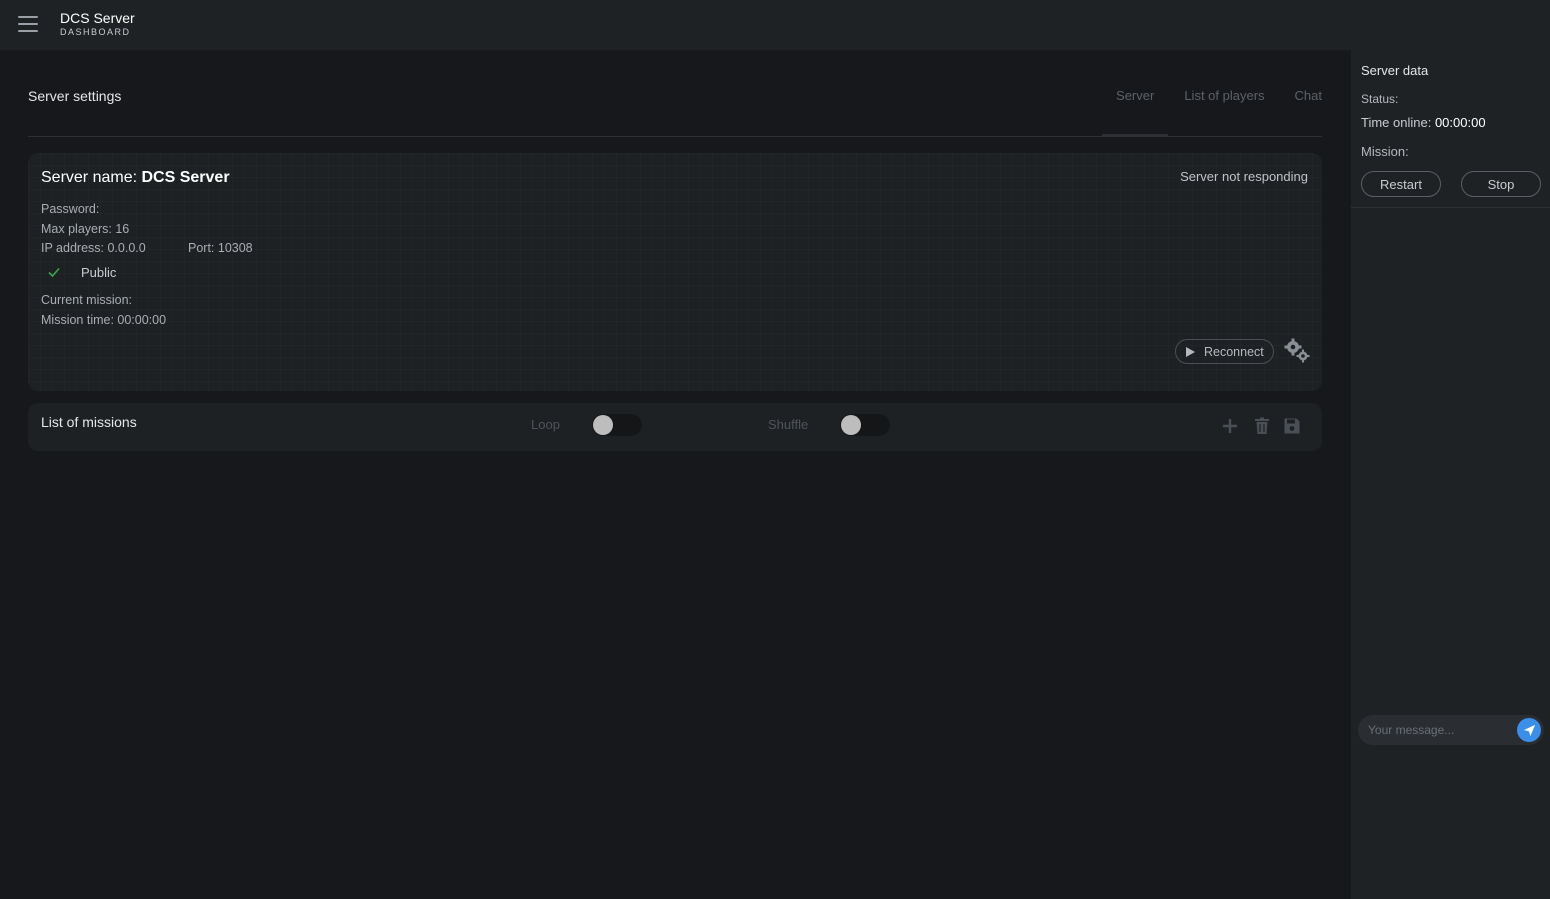 Image resolution: width=1550 pixels, height=899 pixels. I want to click on restart-button: Restart, so click(1401, 184).